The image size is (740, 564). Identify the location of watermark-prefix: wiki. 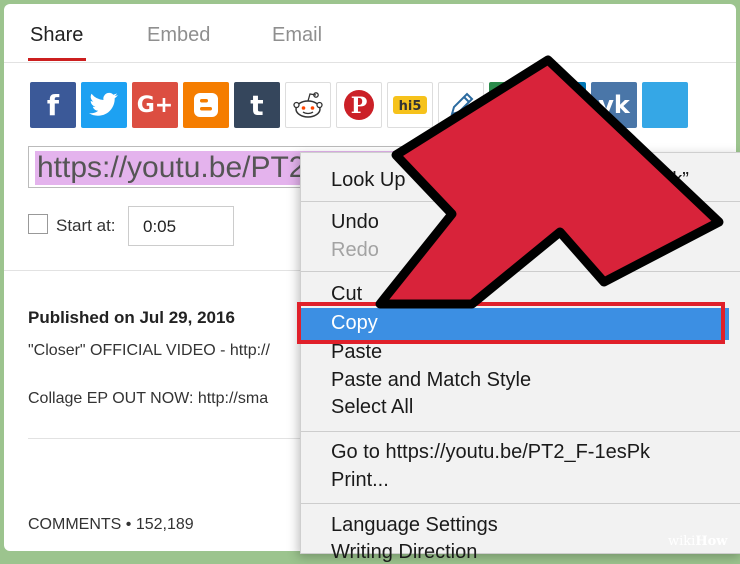
(682, 541).